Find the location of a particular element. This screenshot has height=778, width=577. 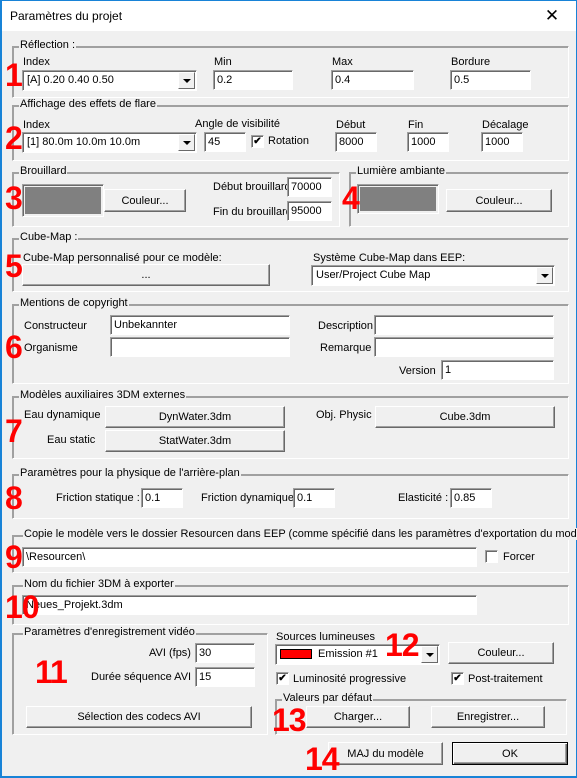

organism-label: Organisme is located at coordinates (51, 348).